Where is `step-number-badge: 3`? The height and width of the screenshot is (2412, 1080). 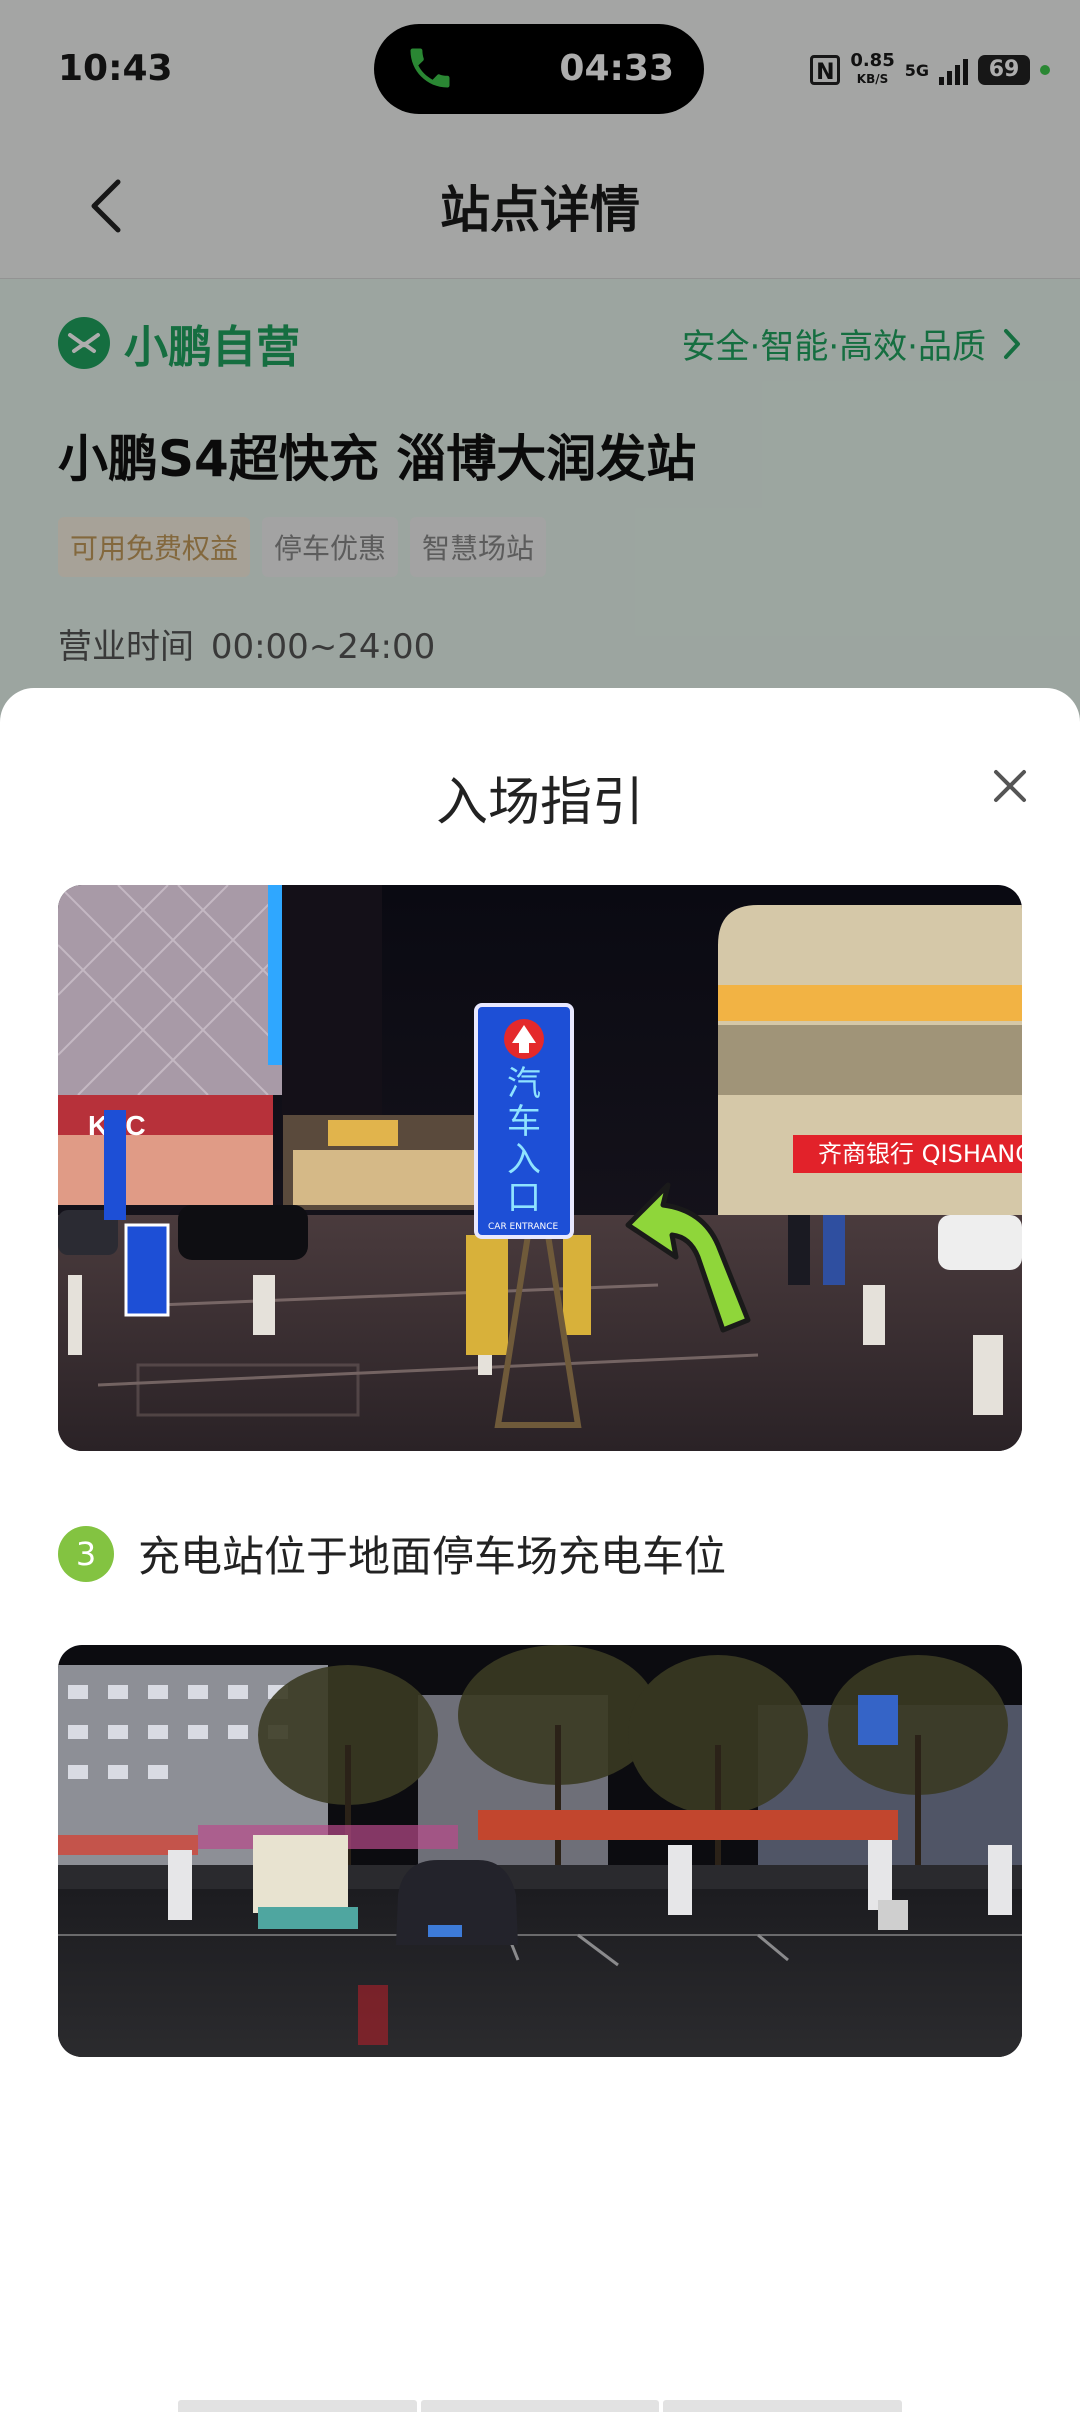
step-number-badge: 3 is located at coordinates (86, 1553).